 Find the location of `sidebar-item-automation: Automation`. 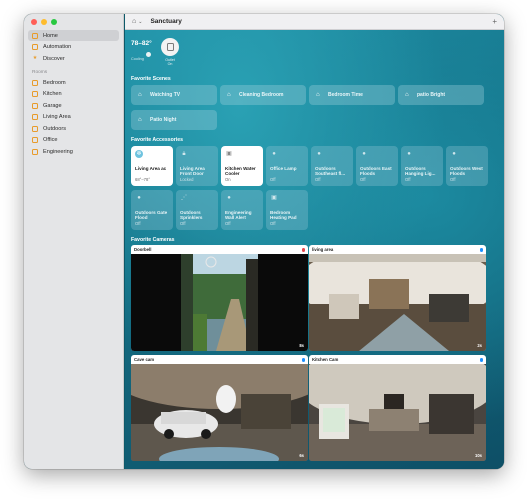

sidebar-item-automation: Automation is located at coordinates (73, 47).